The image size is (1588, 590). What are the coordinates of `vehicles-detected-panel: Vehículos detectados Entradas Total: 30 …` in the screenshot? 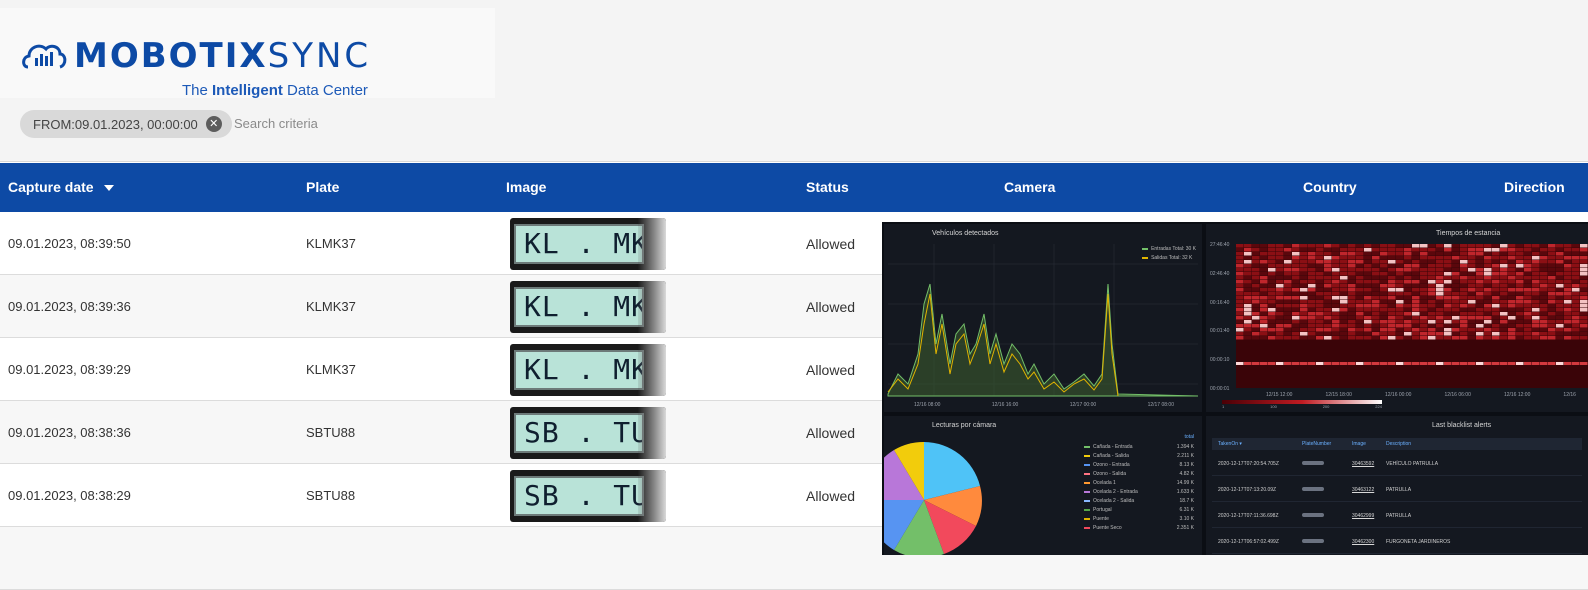 It's located at (1043, 318).